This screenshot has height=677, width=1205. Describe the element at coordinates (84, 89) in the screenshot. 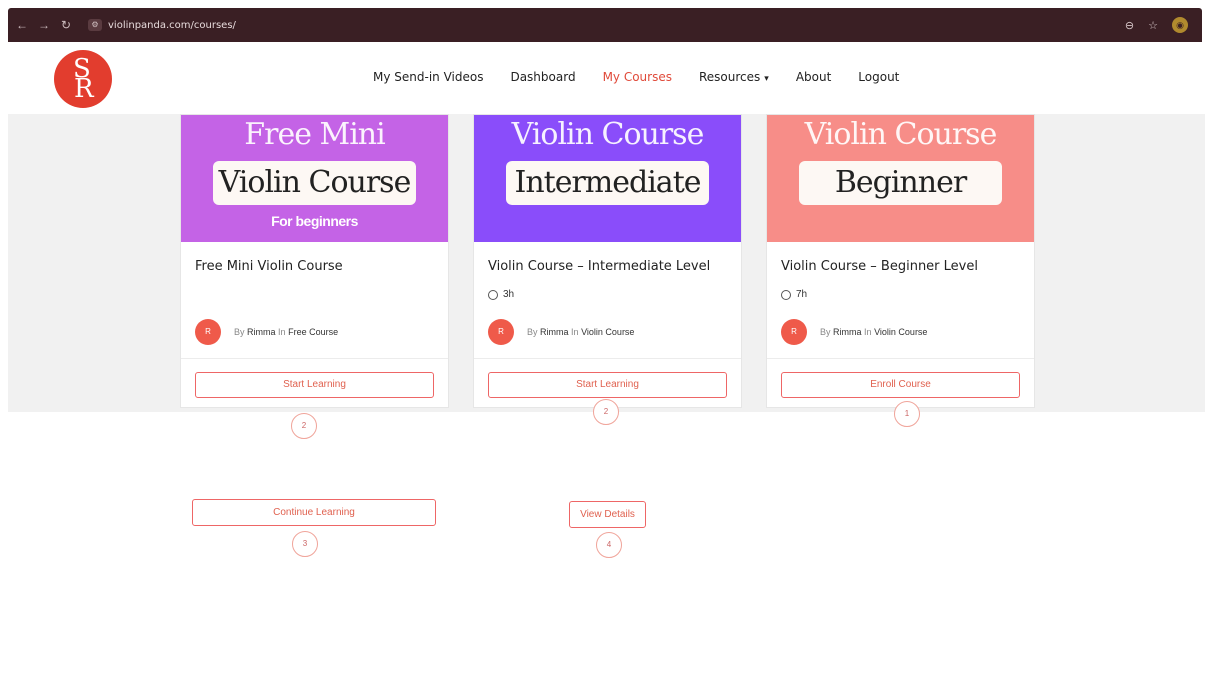

I see `logo-letter-r: R` at that location.